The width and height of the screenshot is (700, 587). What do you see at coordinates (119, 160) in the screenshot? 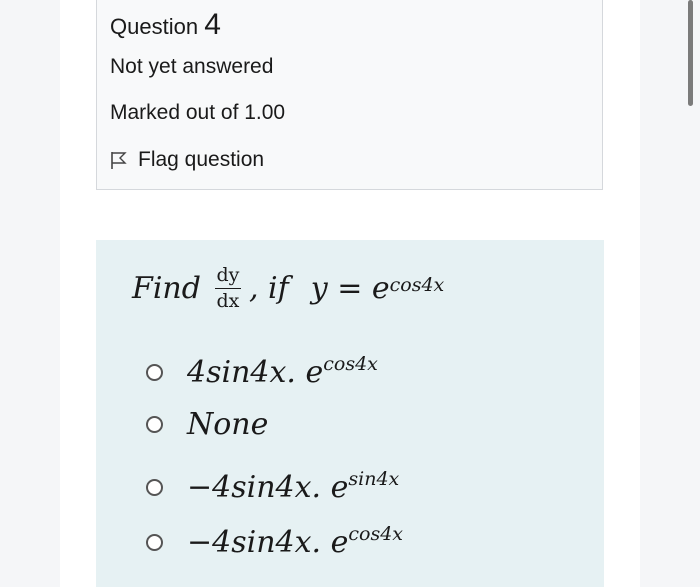
I see `flag-icon` at bounding box center [119, 160].